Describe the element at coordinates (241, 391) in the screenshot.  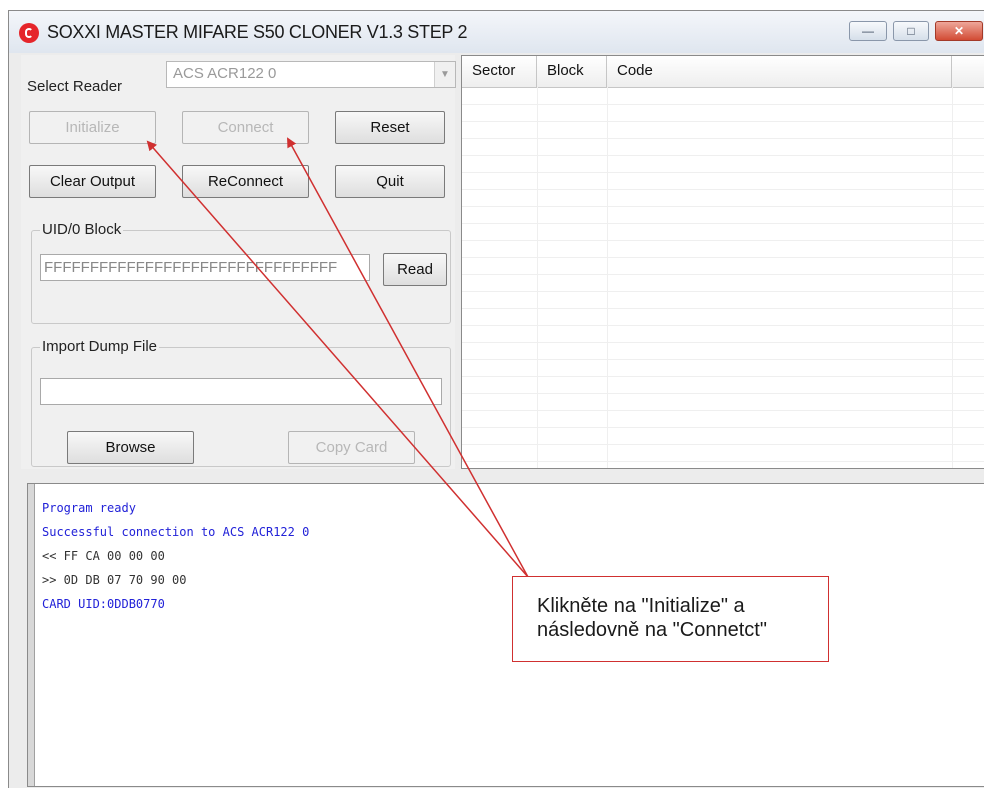
I see `dump-file-input` at that location.